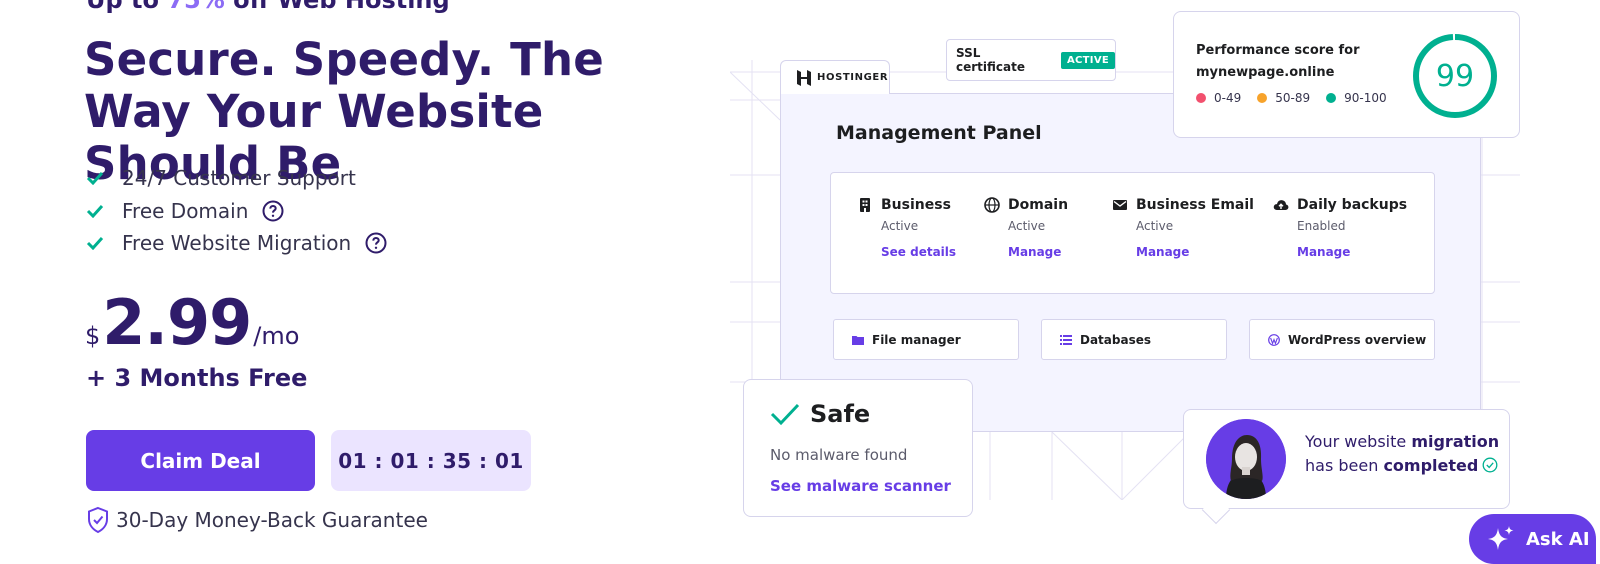 This screenshot has height=564, width=1600. I want to click on envelope-icon, so click(1120, 205).